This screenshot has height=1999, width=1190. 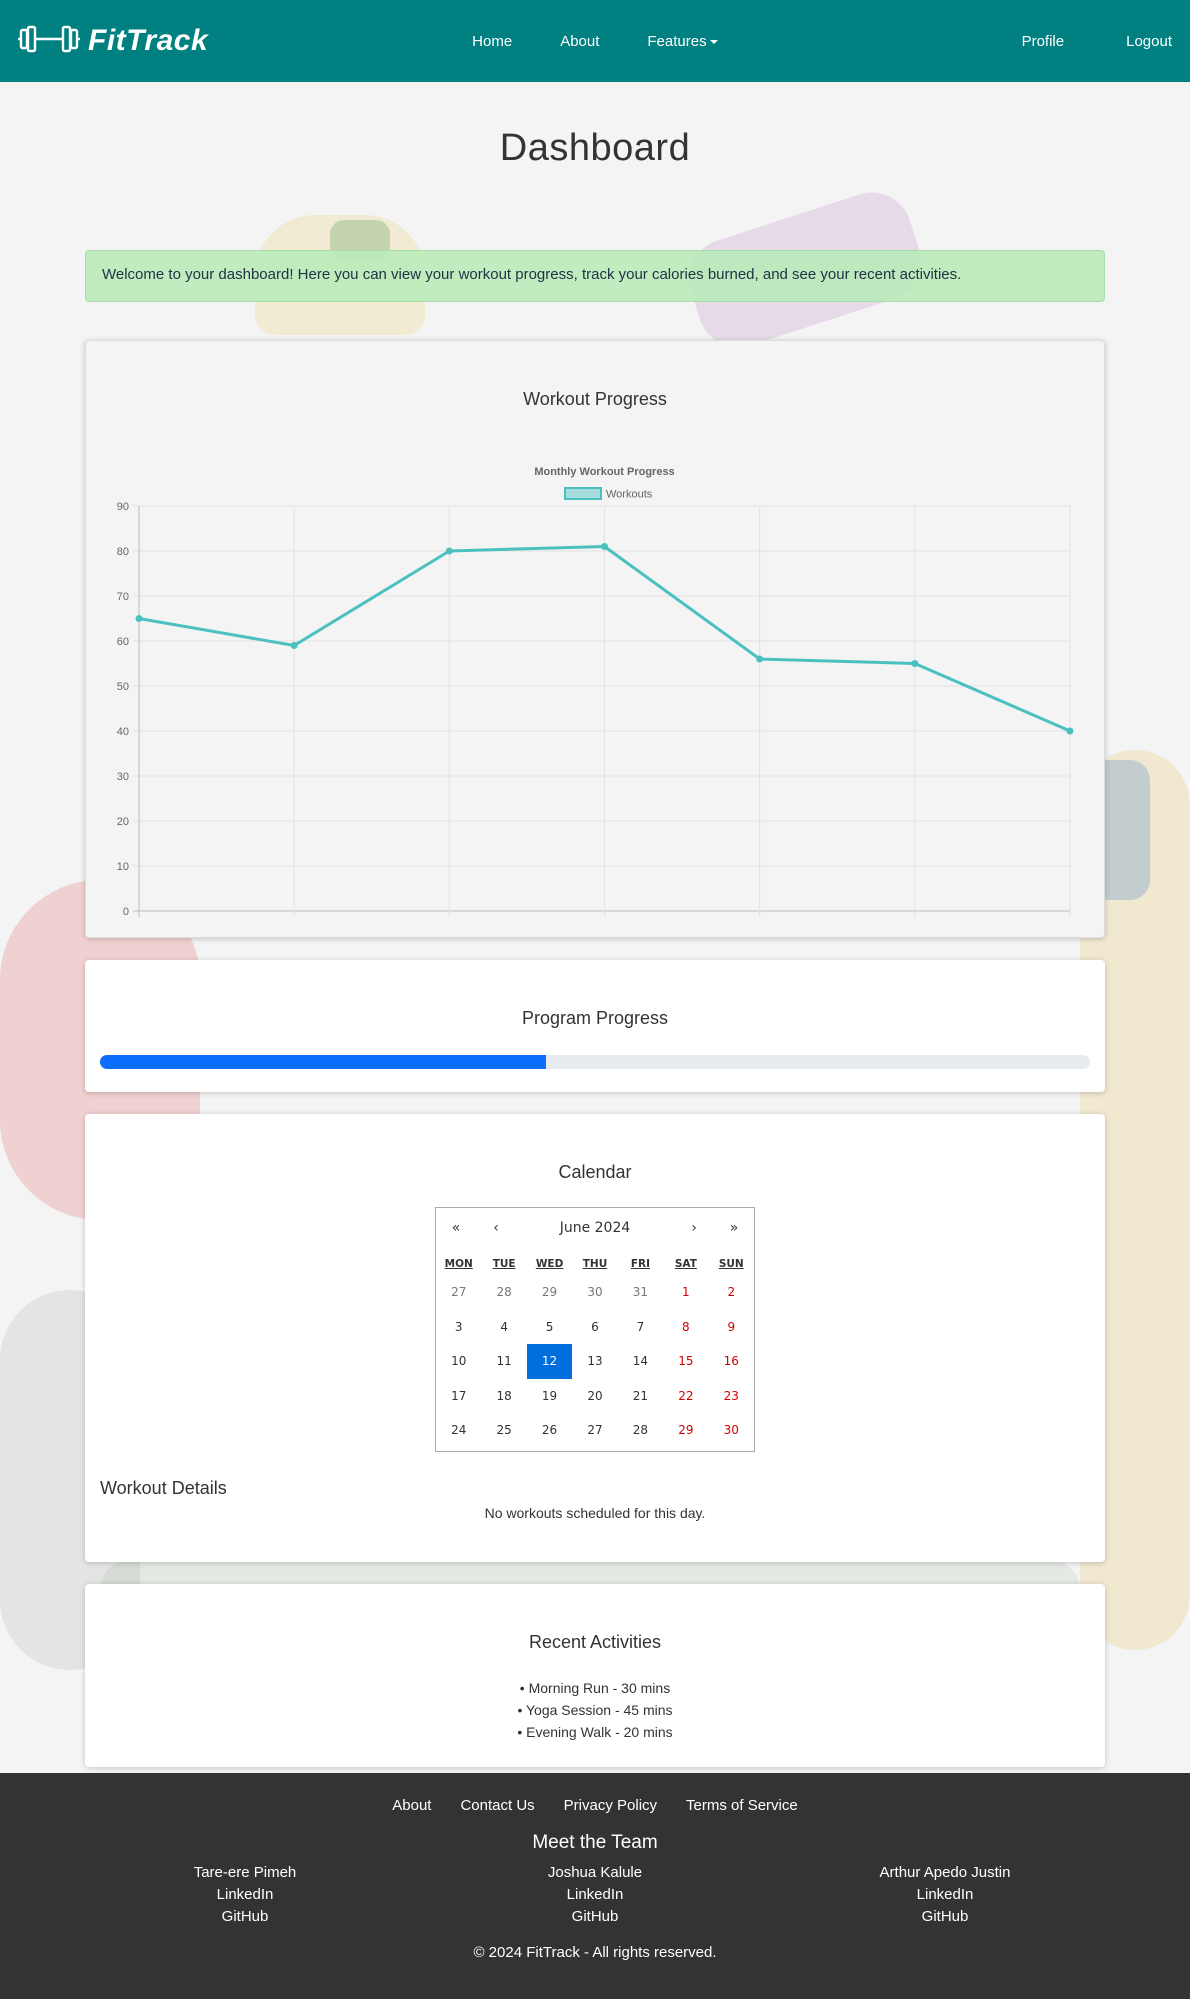 What do you see at coordinates (731, 1264) in the screenshot?
I see `calendar-weekday-sun: SUN` at bounding box center [731, 1264].